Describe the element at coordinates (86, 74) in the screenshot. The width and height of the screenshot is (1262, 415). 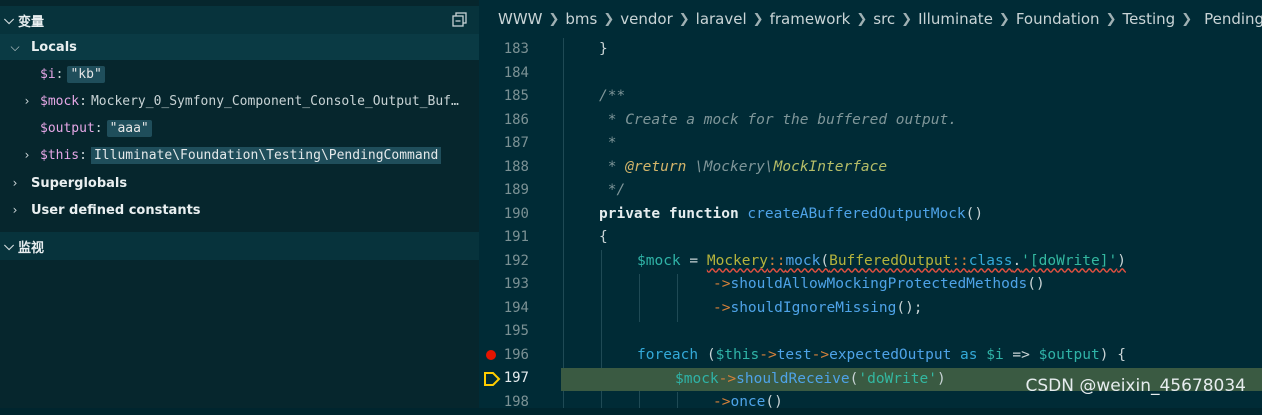
I see `variable-value: "kb"` at that location.